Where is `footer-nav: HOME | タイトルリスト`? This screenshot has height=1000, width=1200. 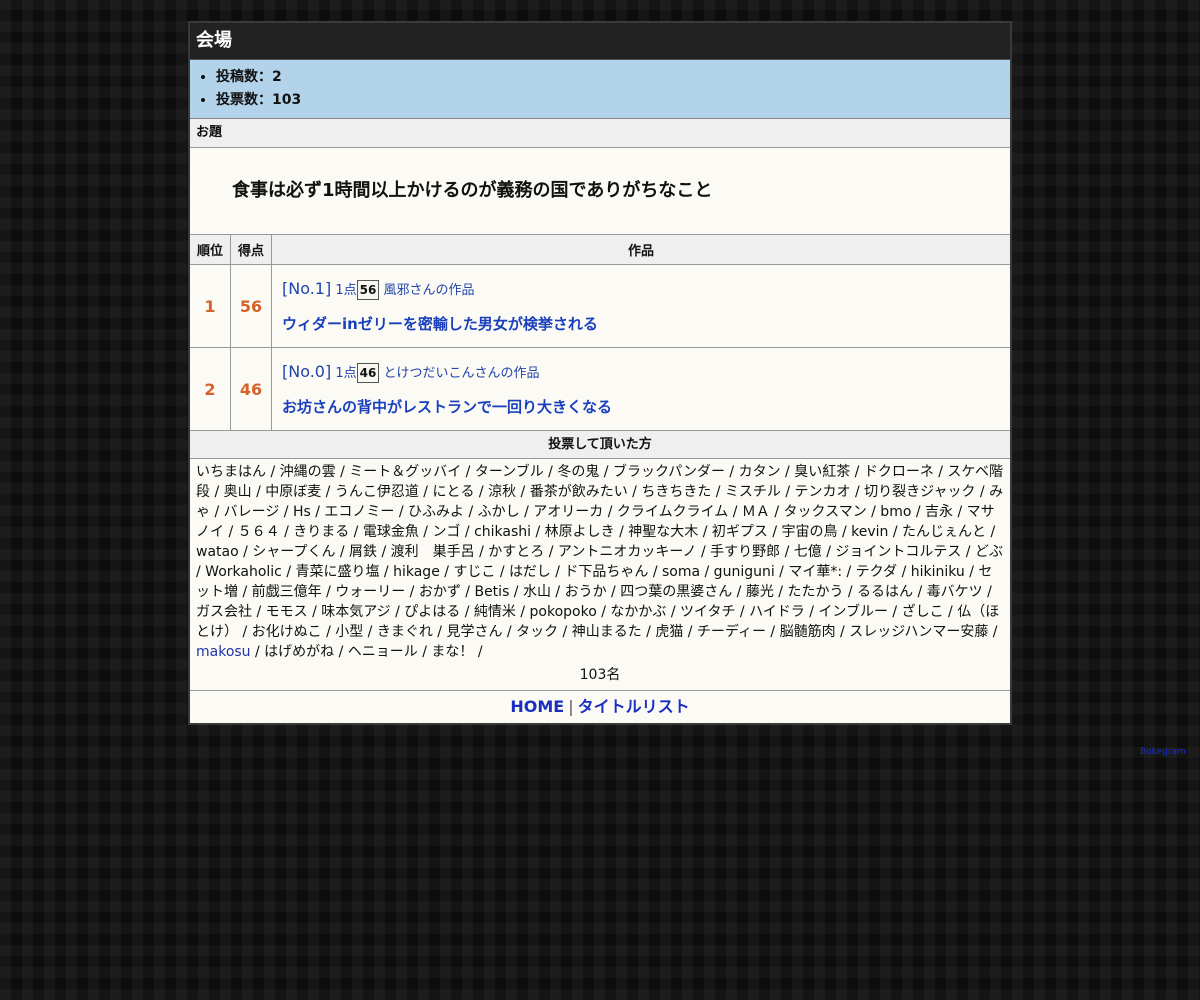
footer-nav: HOME | タイトルリスト is located at coordinates (600, 707).